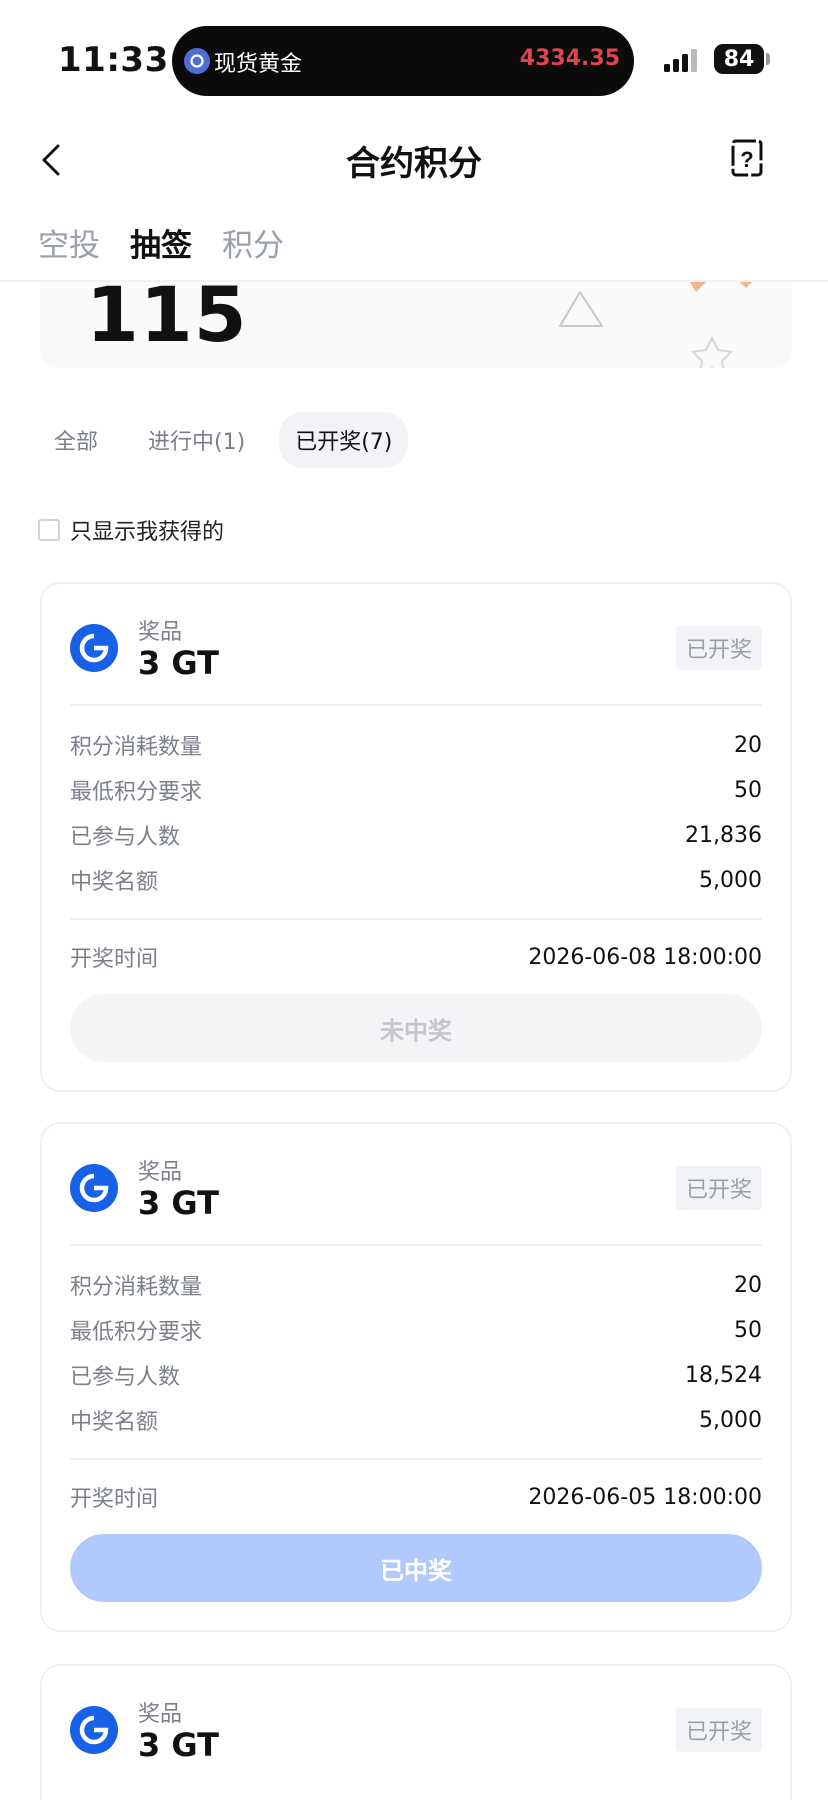 The width and height of the screenshot is (828, 1800). What do you see at coordinates (416, 325) in the screenshot?
I see `points-banner: 115` at bounding box center [416, 325].